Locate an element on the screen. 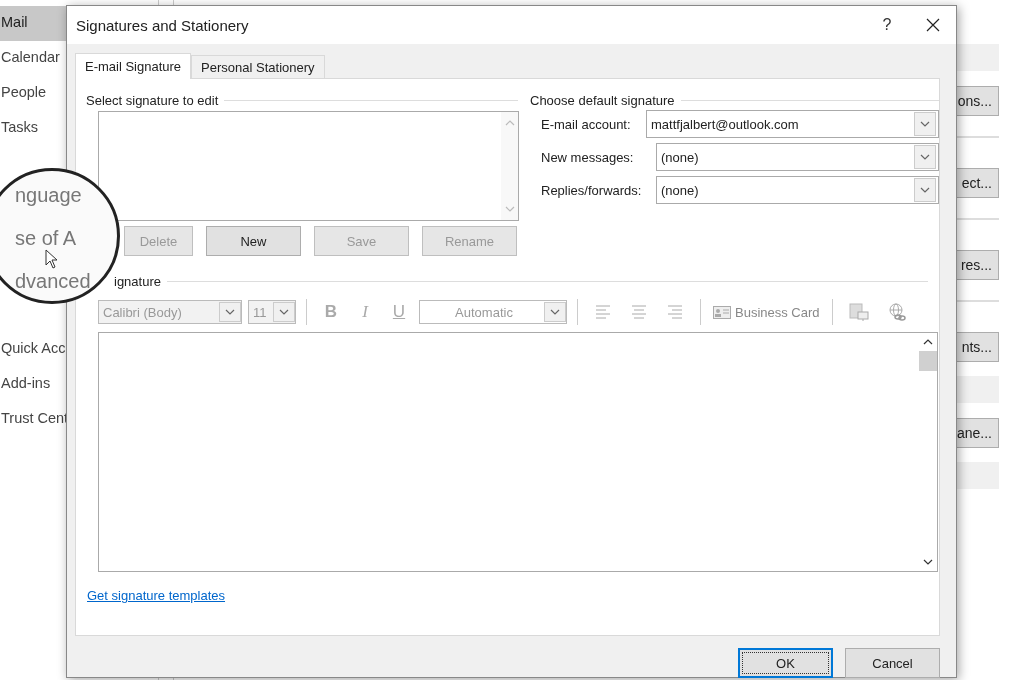 The image size is (1024, 680). tab: Personal Stationery is located at coordinates (258, 66).